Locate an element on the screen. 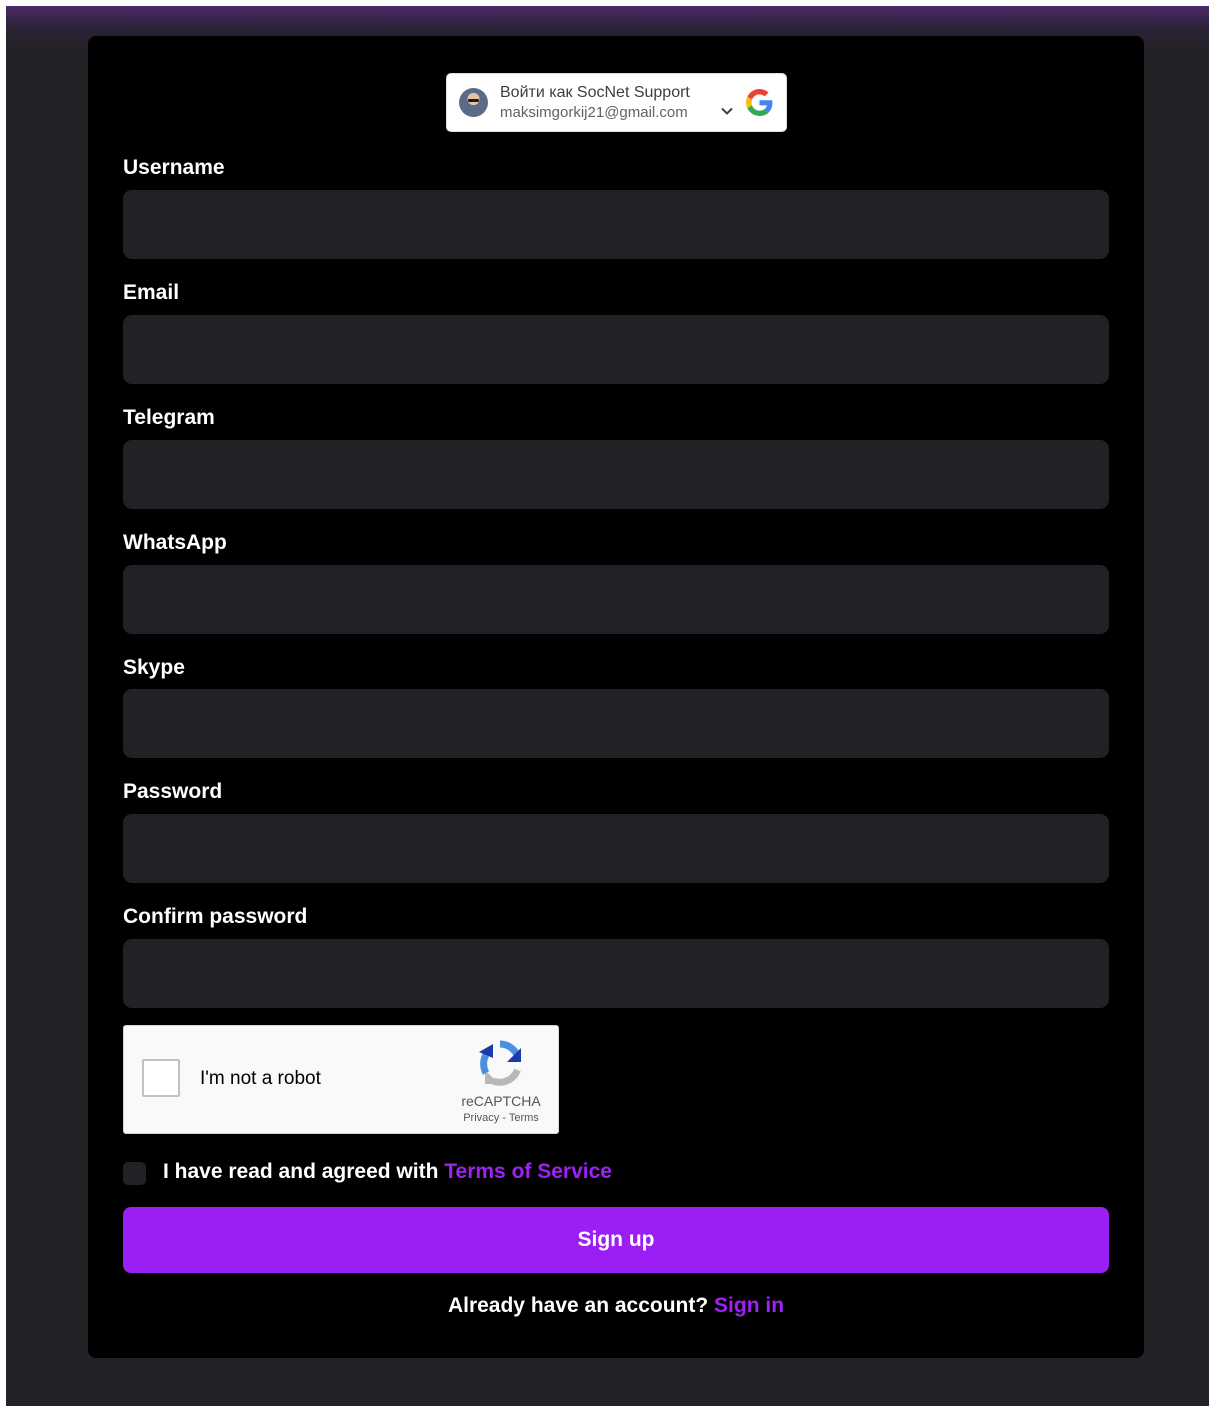 This screenshot has width=1209, height=1412. recaptcha-terms-link: Terms is located at coordinates (524, 1118).